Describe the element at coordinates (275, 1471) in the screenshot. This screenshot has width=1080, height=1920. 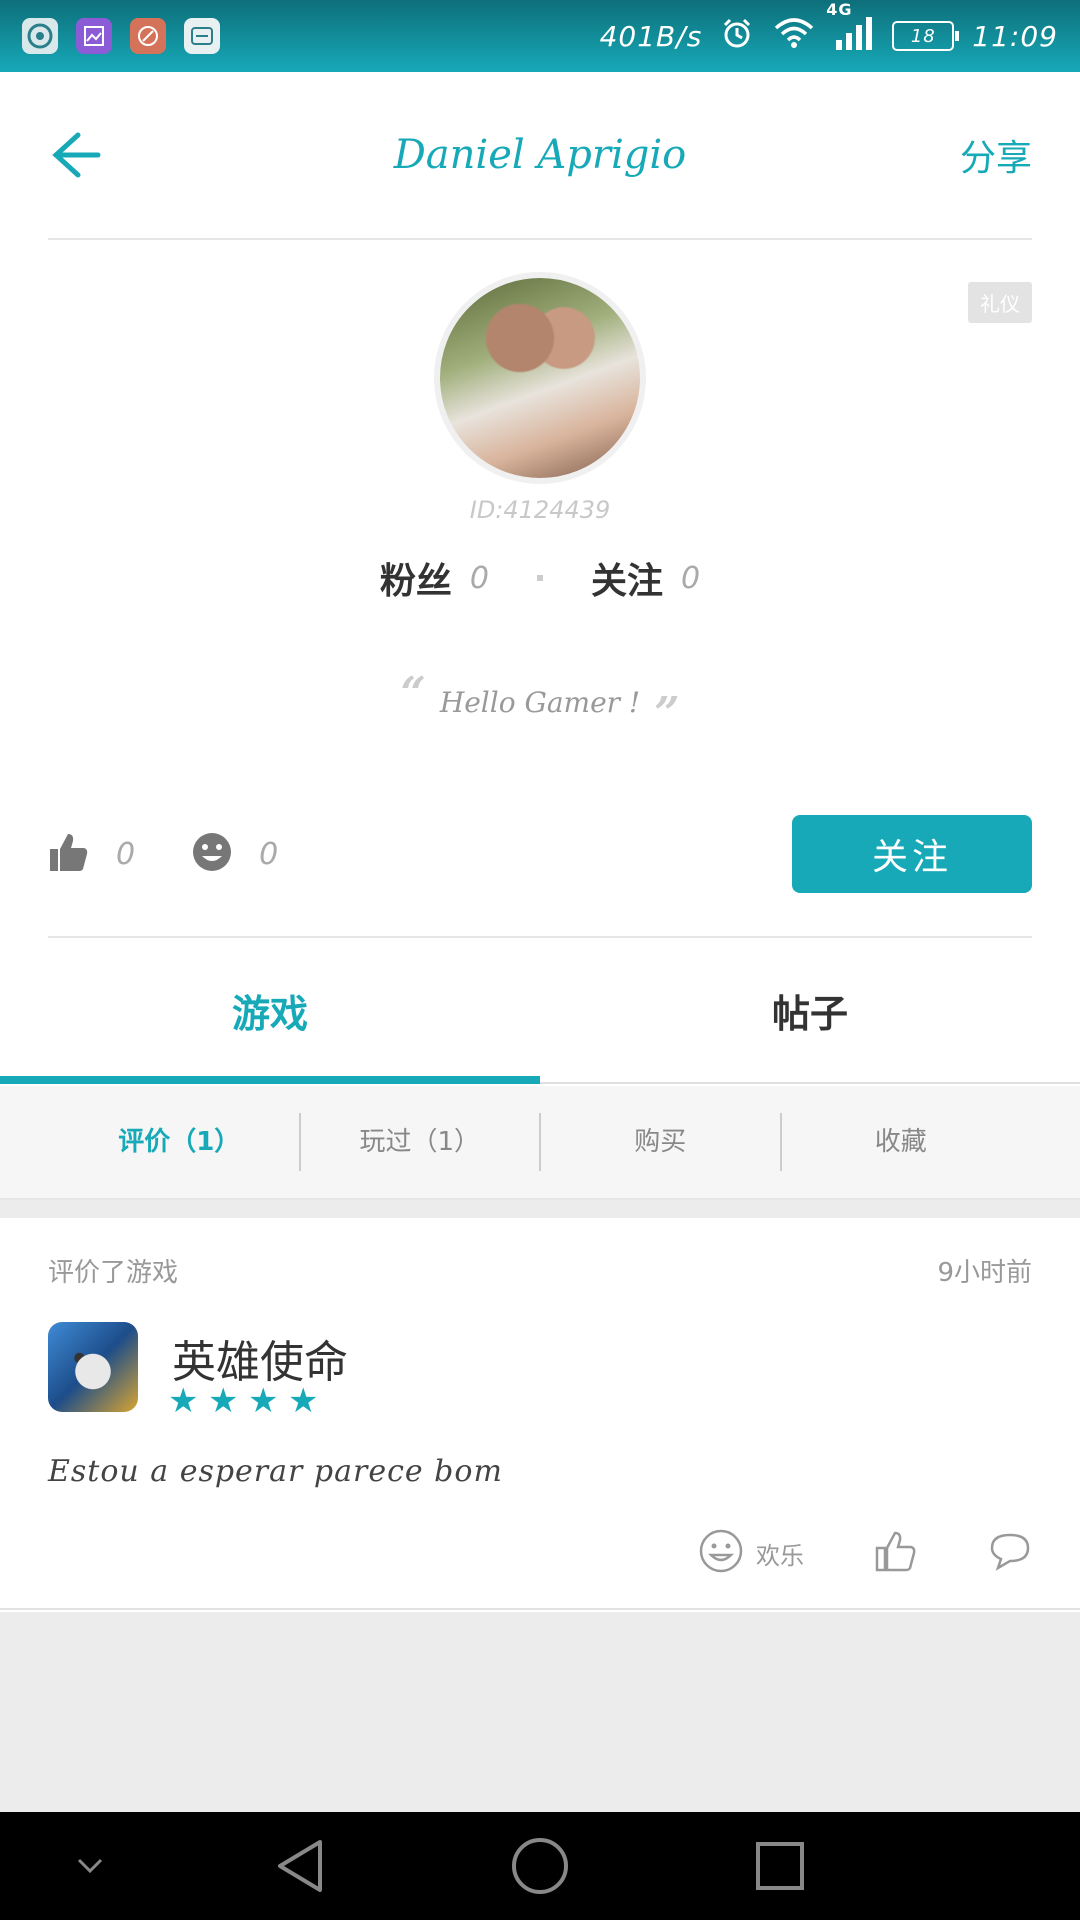
I see `review-text: Estou a esperar parece bom` at that location.